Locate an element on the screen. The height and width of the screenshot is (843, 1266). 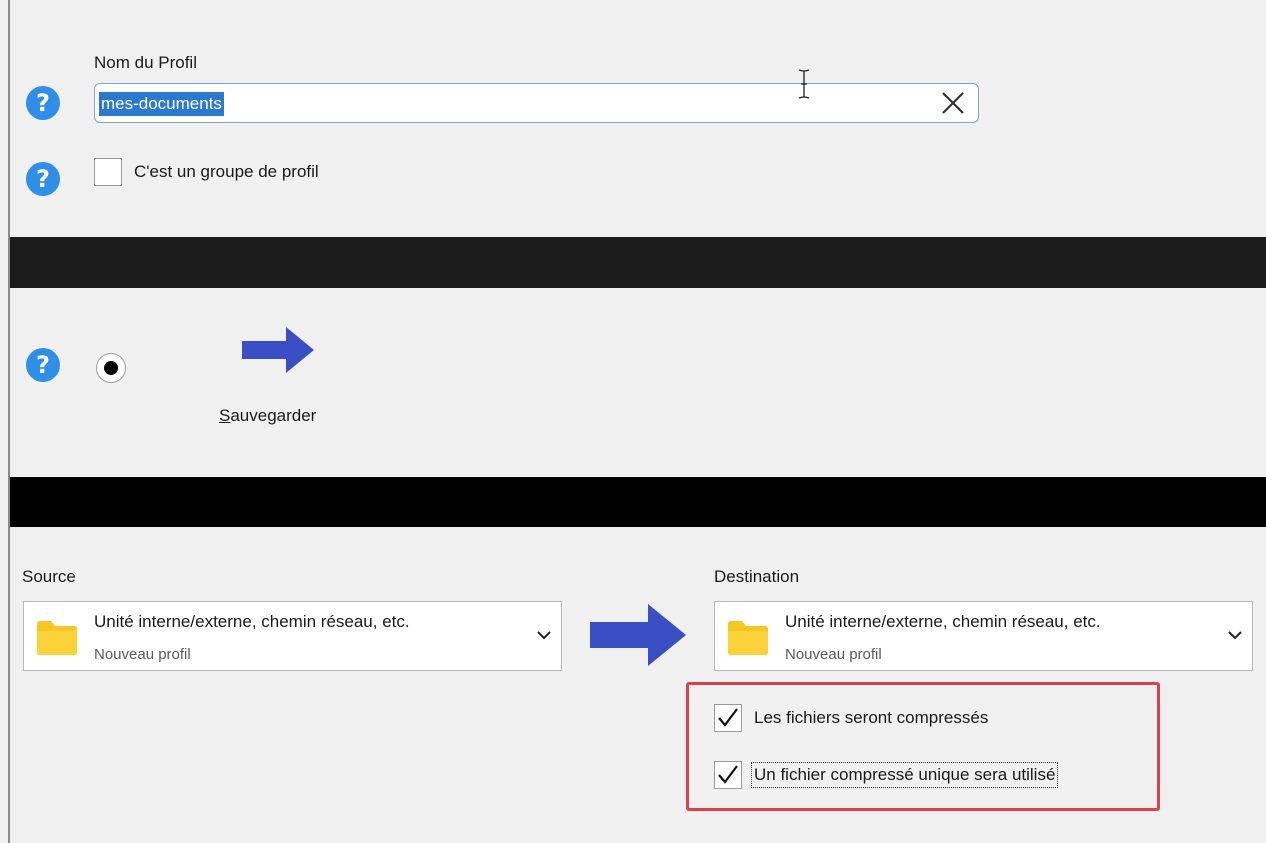
profile-name-value: mes-documents is located at coordinates (161, 104).